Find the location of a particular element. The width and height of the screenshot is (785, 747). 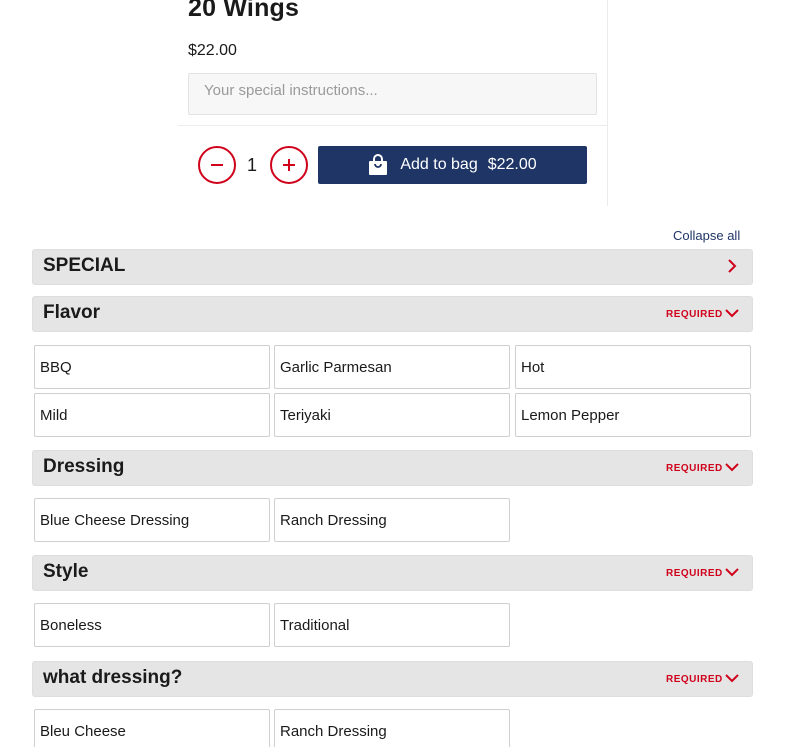

option-bleu-cheese: Bleu Cheese is located at coordinates (152, 728).